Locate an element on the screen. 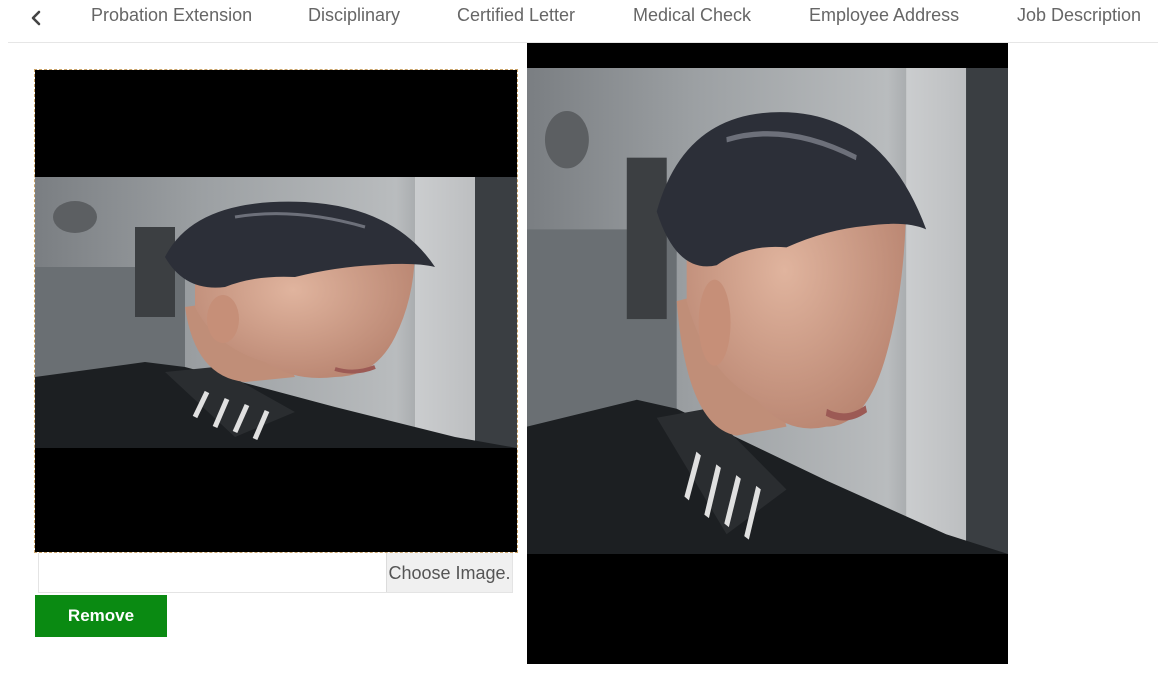 The height and width of the screenshot is (692, 1158). choose-image-button: Choose Image. is located at coordinates (449, 572).